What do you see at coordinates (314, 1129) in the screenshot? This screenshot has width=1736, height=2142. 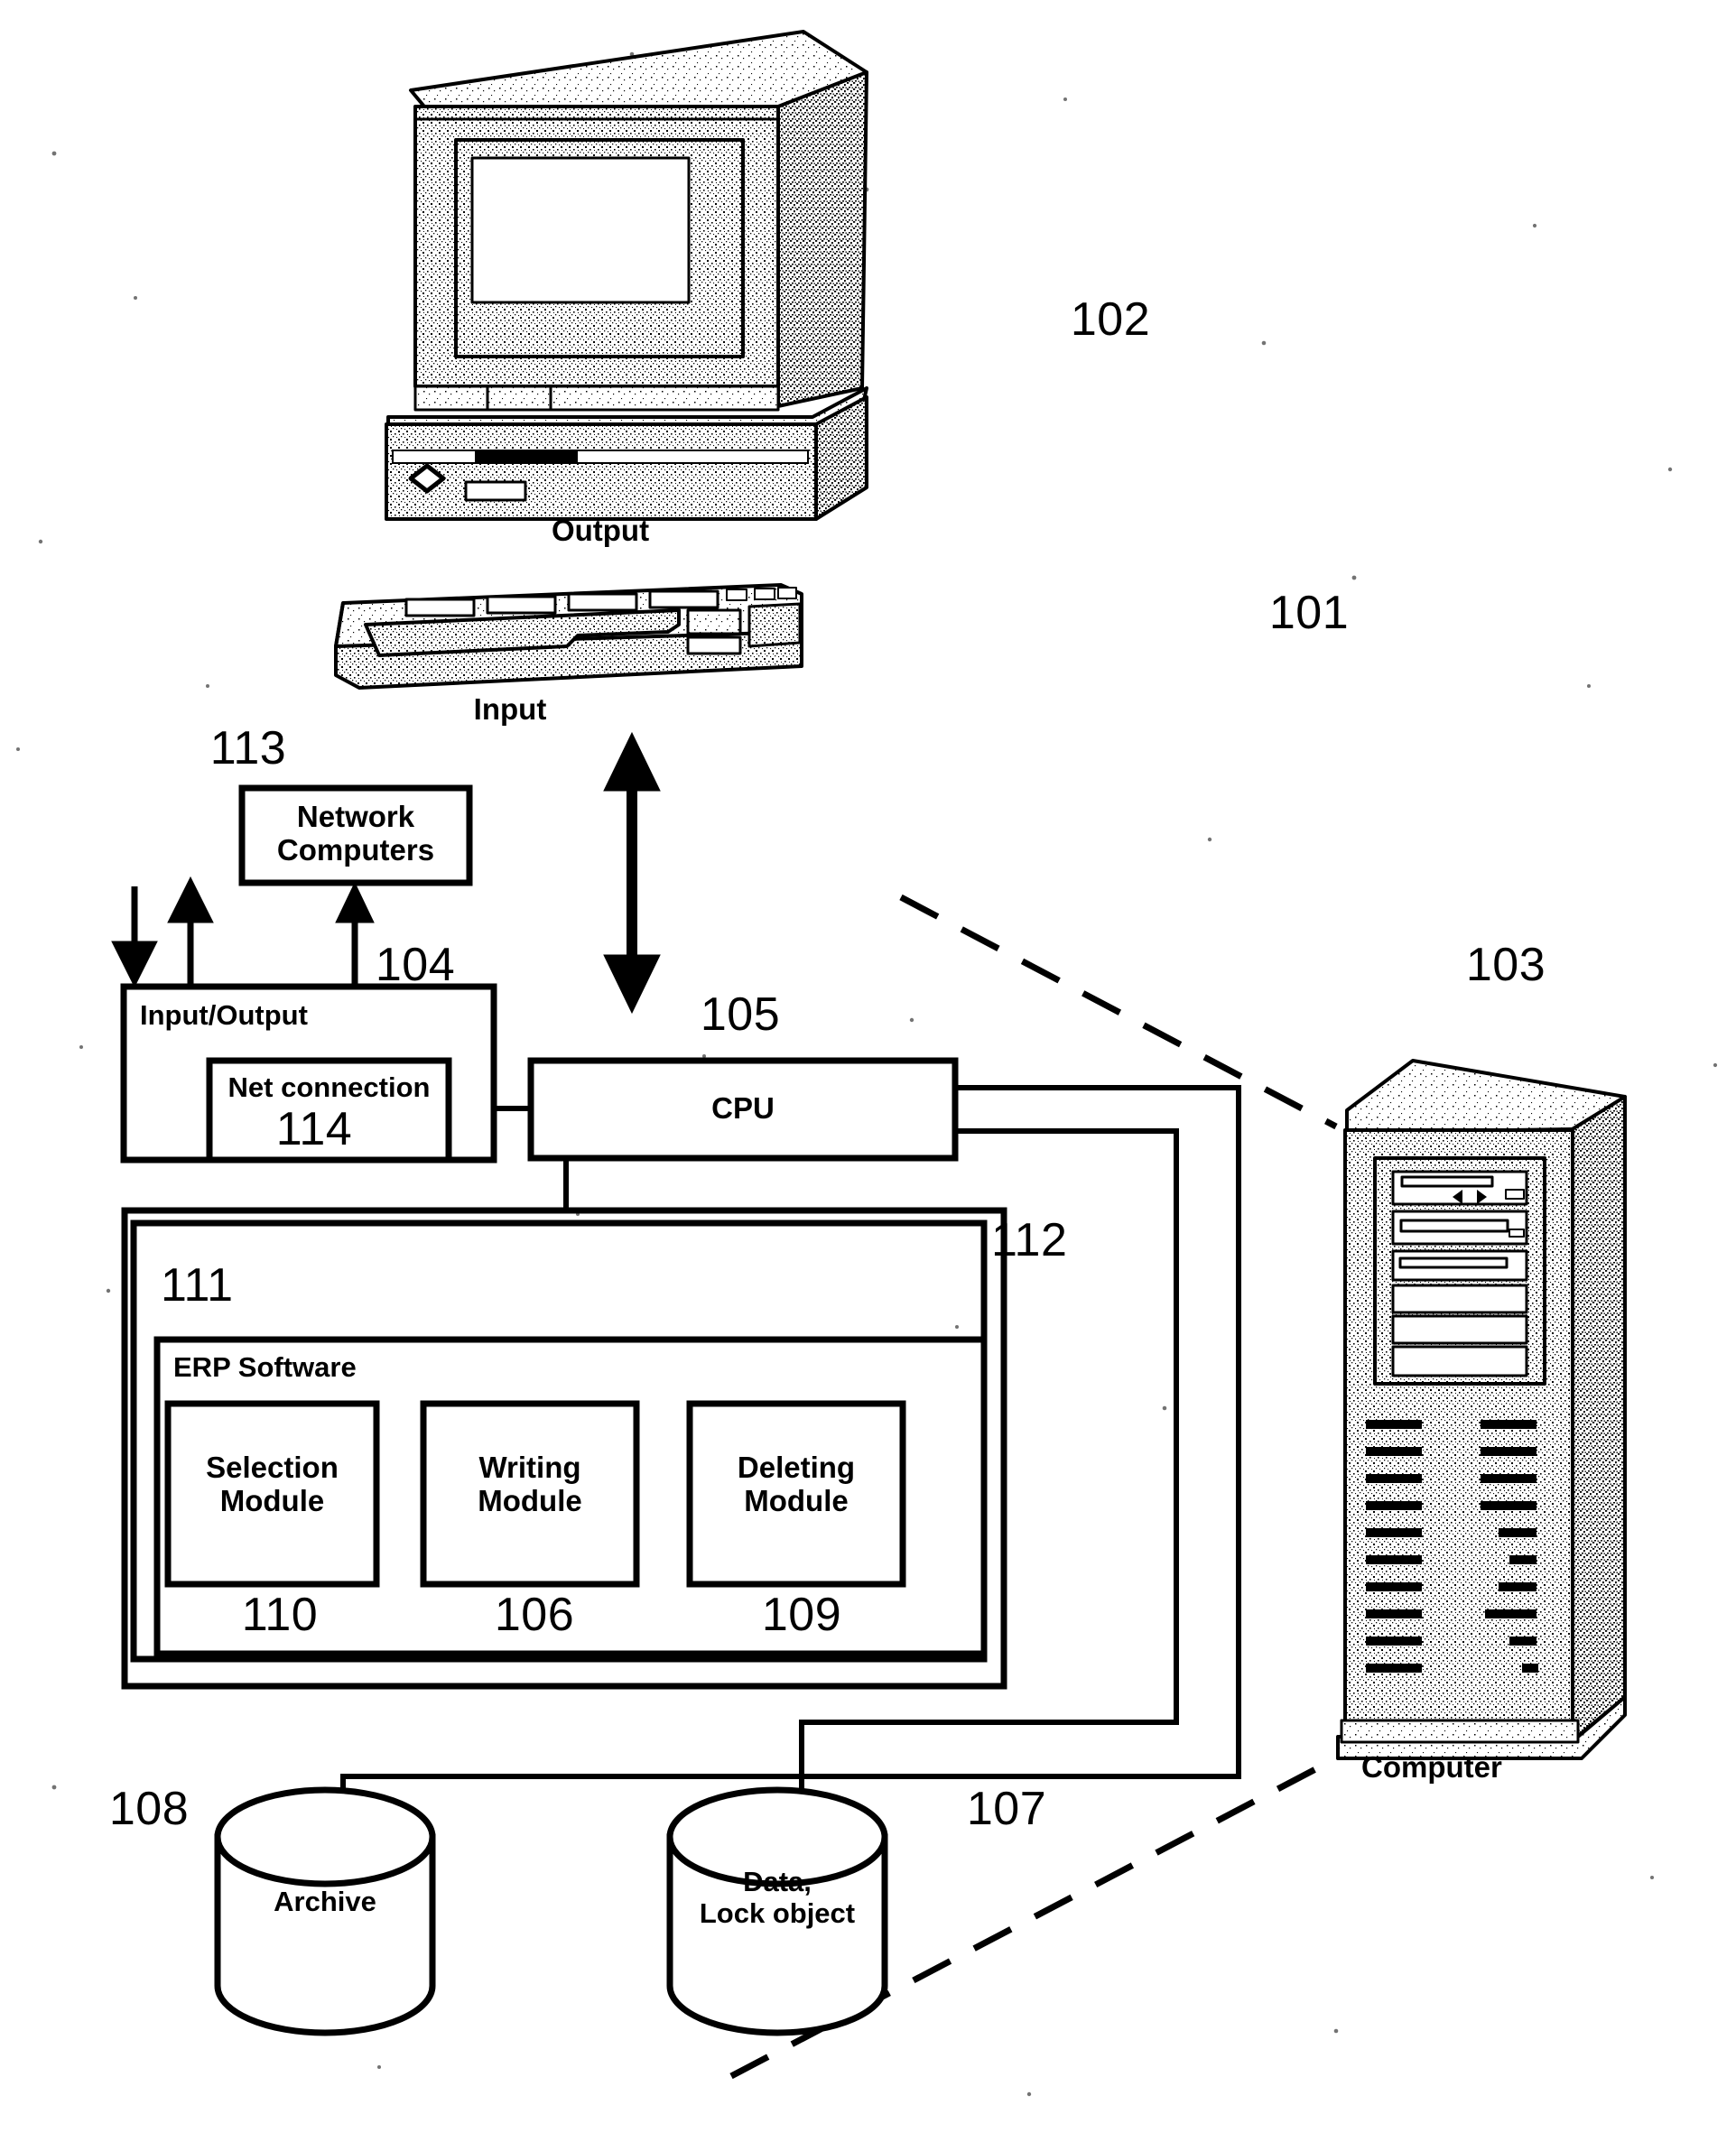 I see `ref-114: 114` at bounding box center [314, 1129].